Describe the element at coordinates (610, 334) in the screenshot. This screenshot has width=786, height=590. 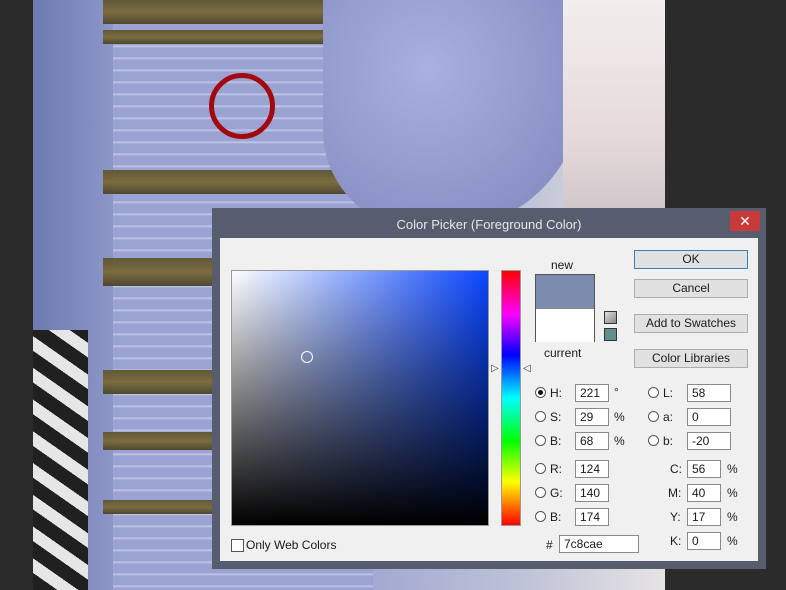
I see `web-safe-swatch-icon` at that location.